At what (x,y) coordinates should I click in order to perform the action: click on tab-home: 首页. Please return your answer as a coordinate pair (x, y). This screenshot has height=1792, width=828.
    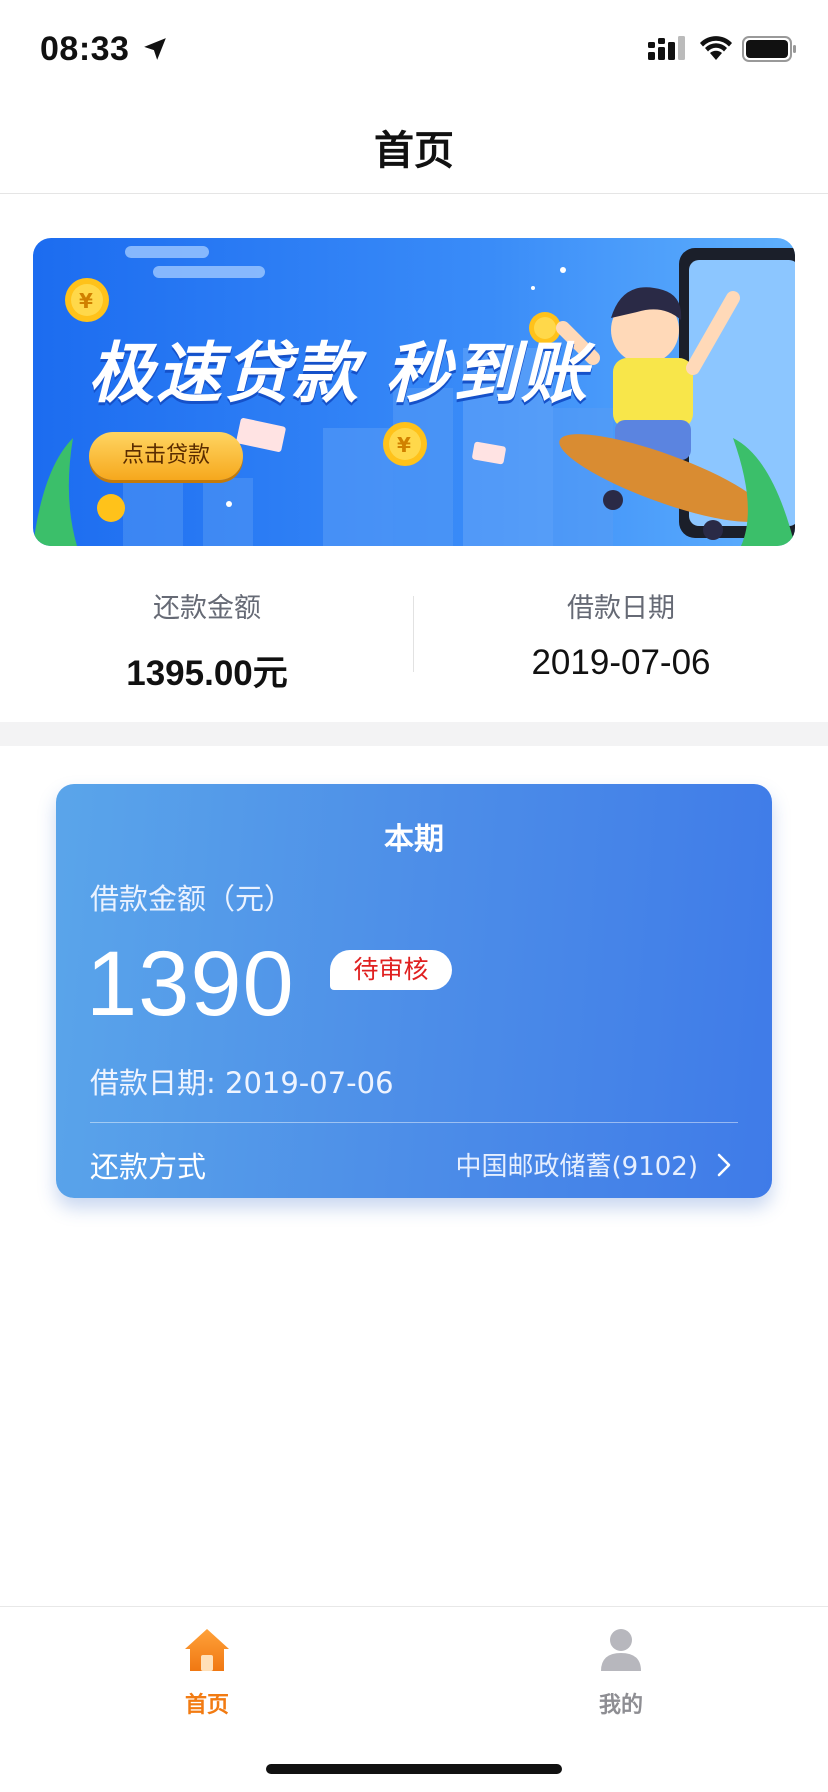
    Looking at the image, I should click on (207, 1667).